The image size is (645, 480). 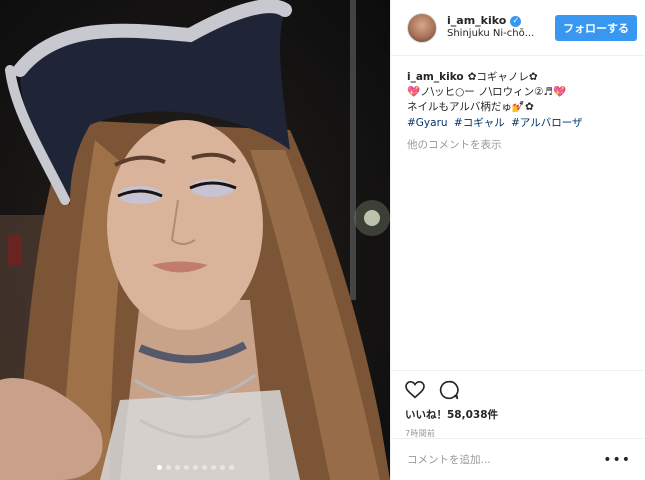 What do you see at coordinates (479, 123) in the screenshot?
I see `hashtag-link: #コギャル` at bounding box center [479, 123].